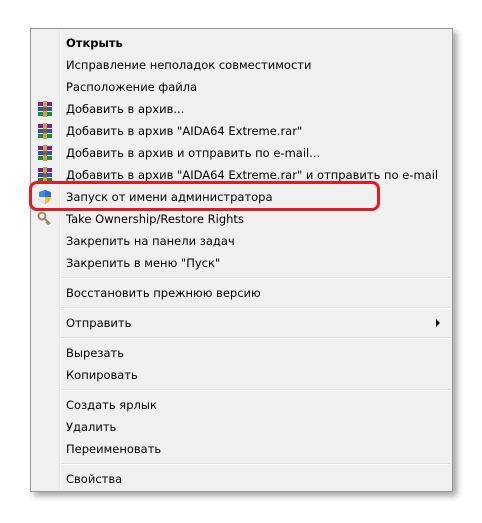  Describe the element at coordinates (44, 218) in the screenshot. I see `key-icon` at that location.